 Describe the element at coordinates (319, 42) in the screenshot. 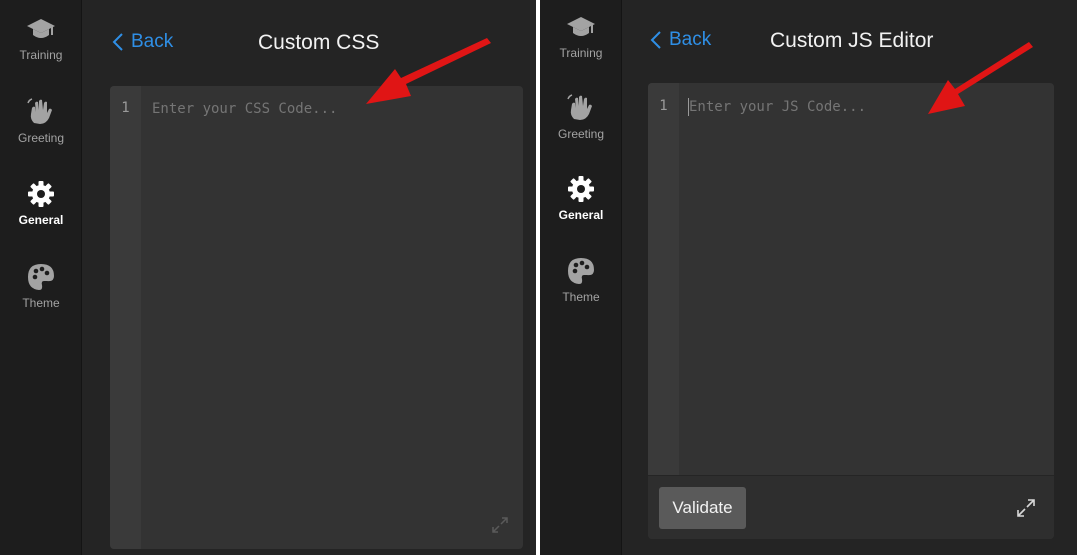

I see `page-title: Custom CSS` at that location.